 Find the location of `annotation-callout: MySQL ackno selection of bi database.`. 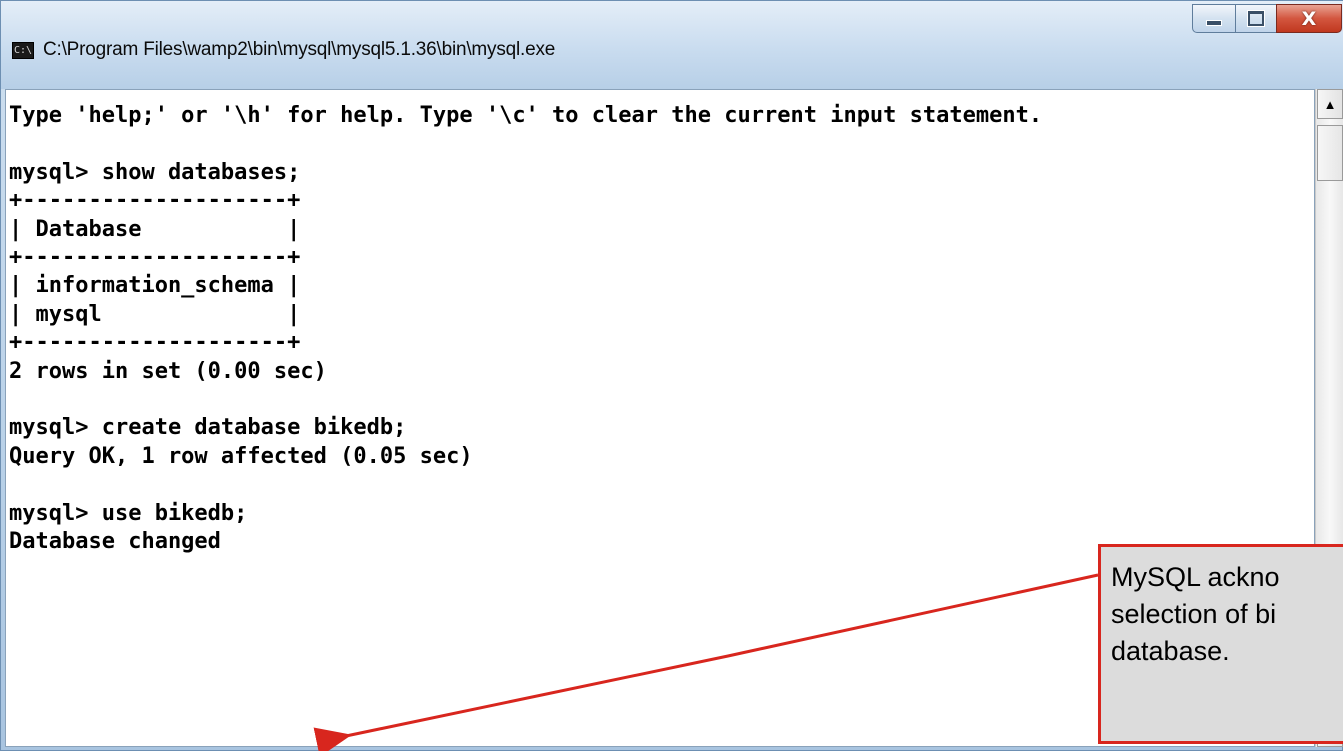

annotation-callout: MySQL ackno selection of bi database. is located at coordinates (1220, 644).